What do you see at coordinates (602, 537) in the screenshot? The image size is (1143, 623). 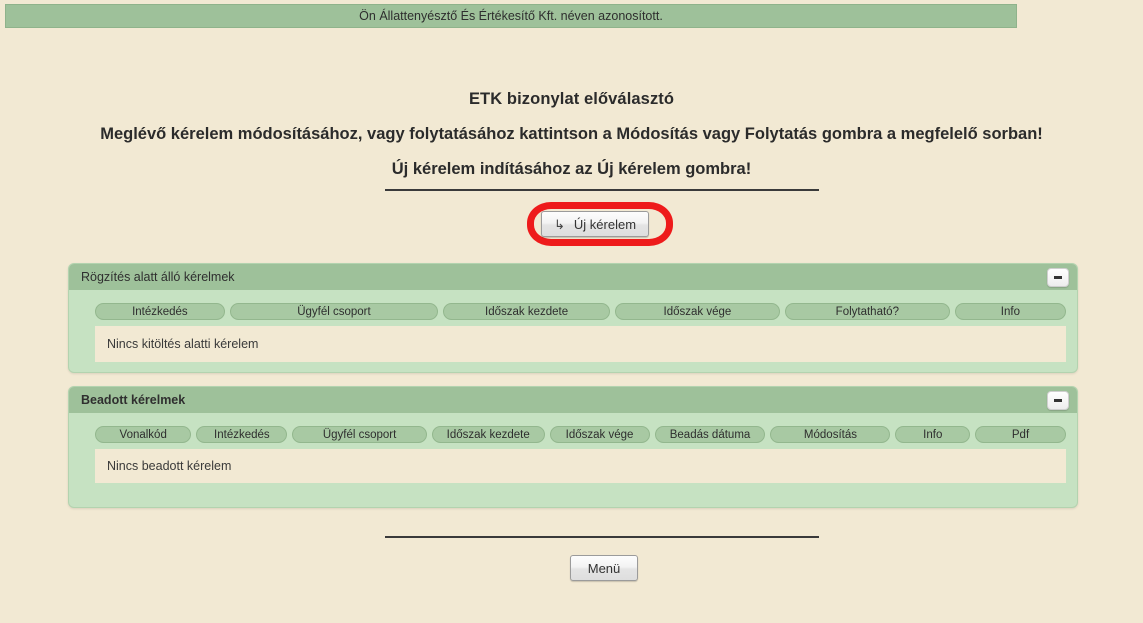 I see `divider-bottom` at bounding box center [602, 537].